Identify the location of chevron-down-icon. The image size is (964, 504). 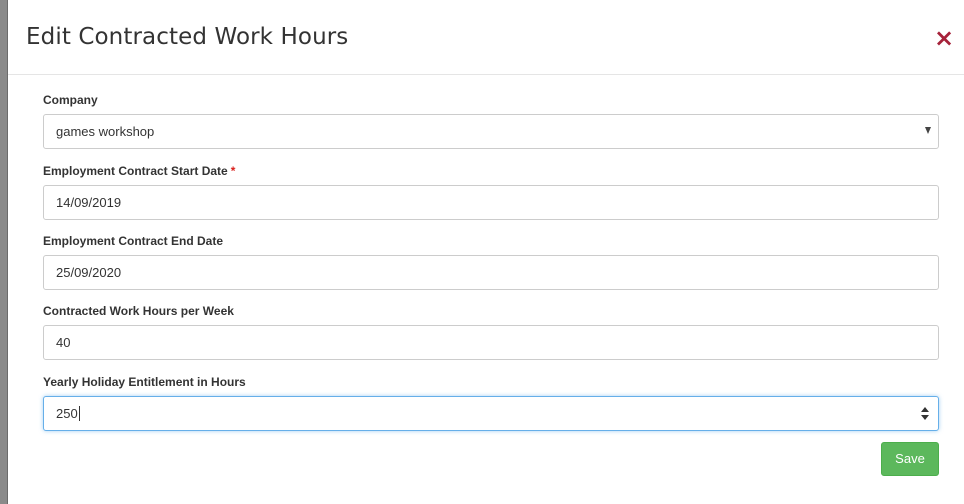
(928, 130).